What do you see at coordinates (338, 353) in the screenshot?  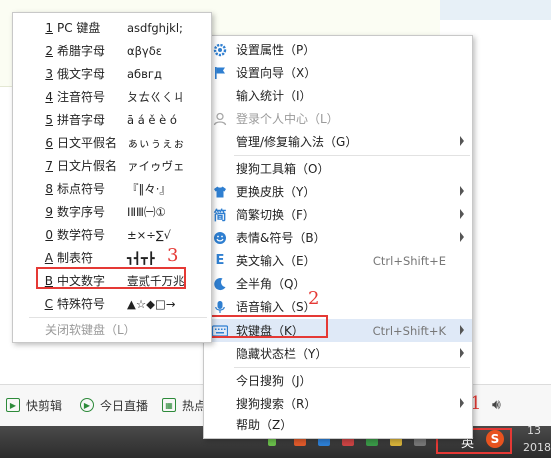 I see `menu-item-hide-status-bar: 隐藏状态栏（Y）` at bounding box center [338, 353].